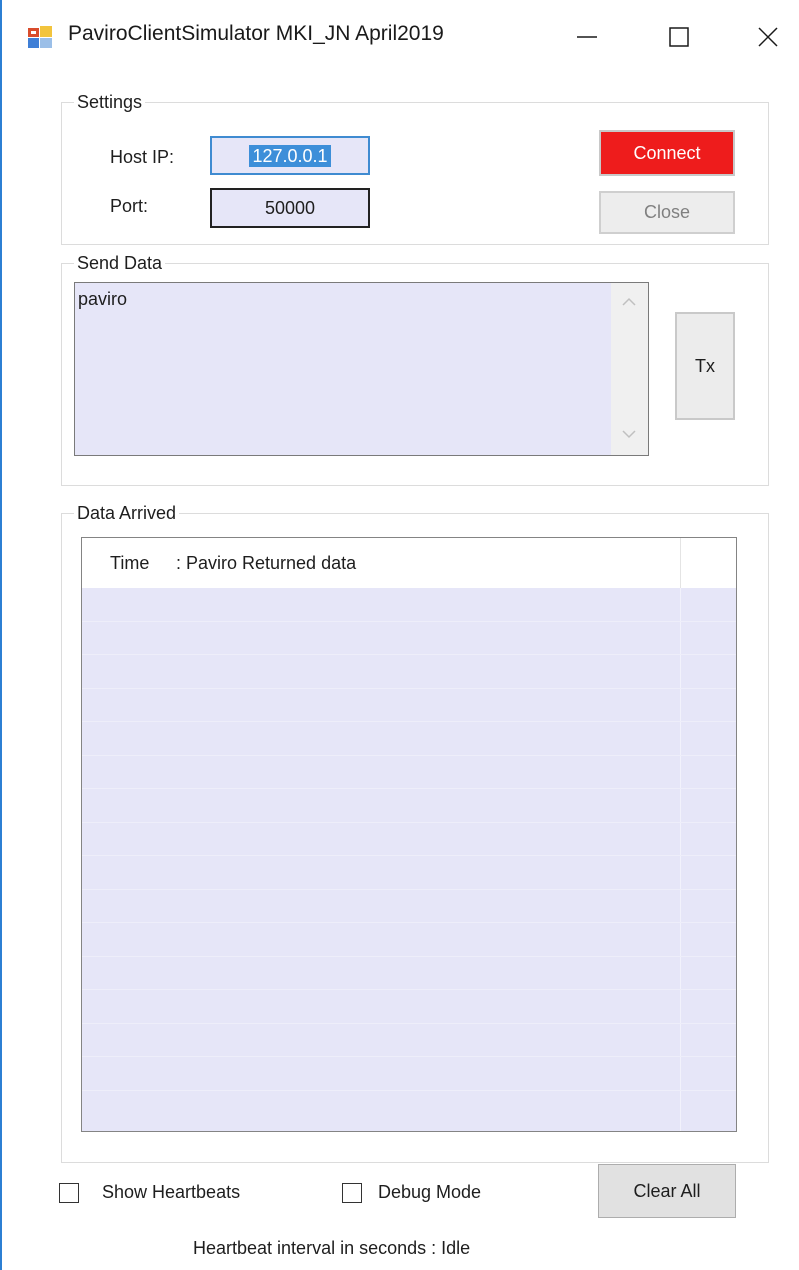 This screenshot has height=1270, width=799. What do you see at coordinates (110, 102) in the screenshot?
I see `settings-group-label: Settings` at bounding box center [110, 102].